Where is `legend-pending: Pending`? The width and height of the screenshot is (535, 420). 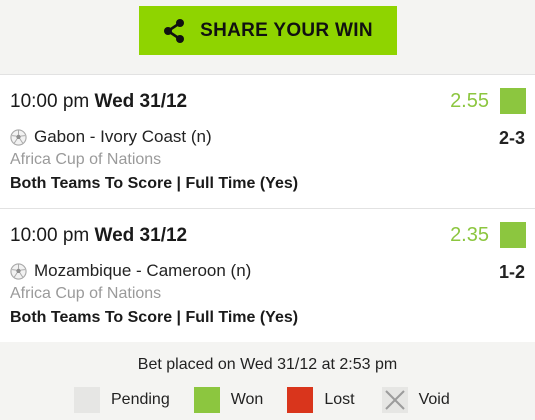
legend-pending: Pending is located at coordinates (134, 400).